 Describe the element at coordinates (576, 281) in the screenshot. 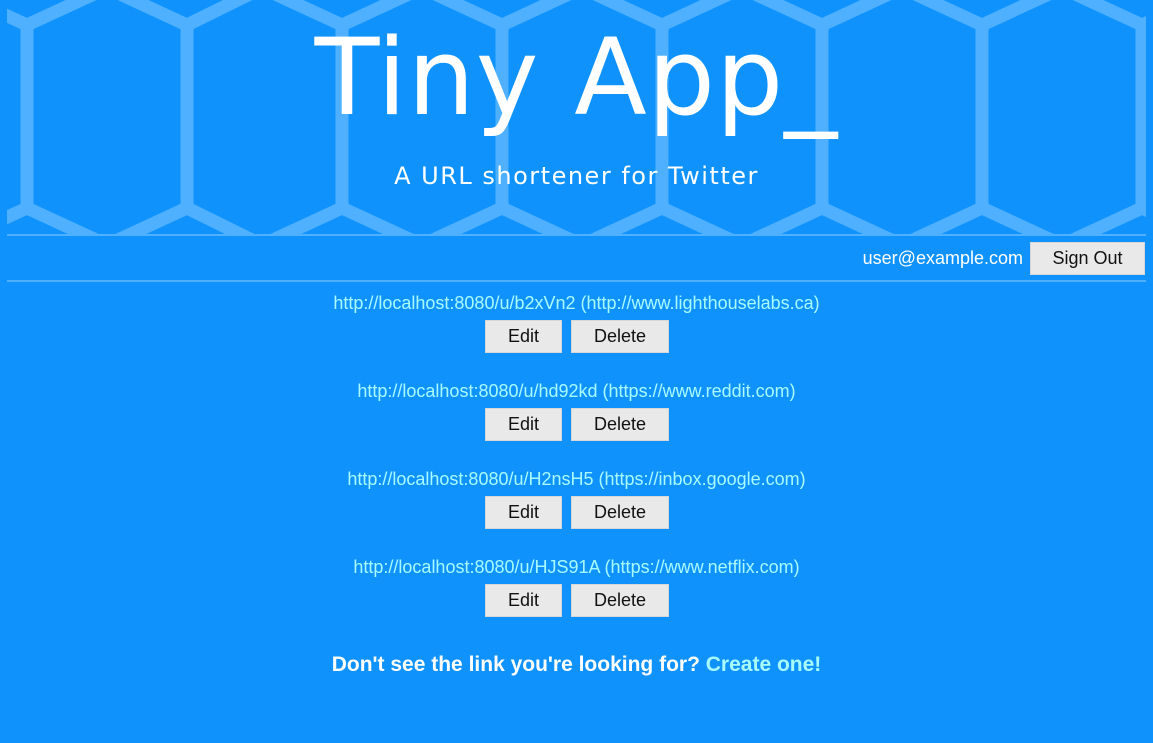

I see `divider-bottom` at that location.